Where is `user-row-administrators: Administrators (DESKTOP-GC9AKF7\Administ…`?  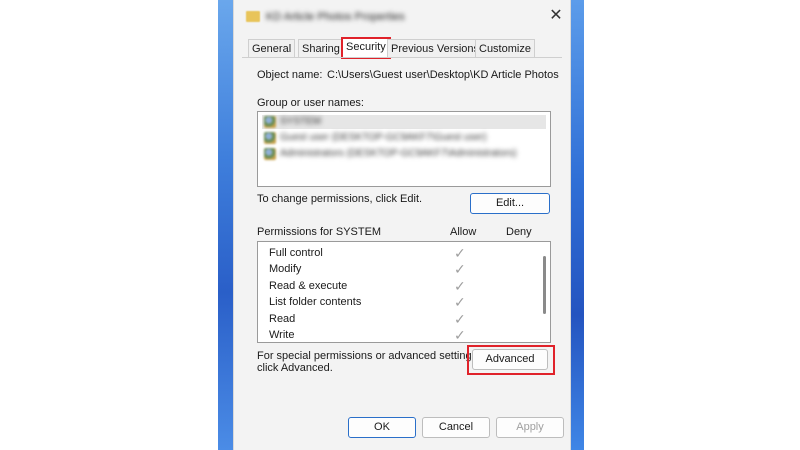
user-row-administrators: Administrators (DESKTOP-GC9AKF7\Administ… is located at coordinates (404, 154).